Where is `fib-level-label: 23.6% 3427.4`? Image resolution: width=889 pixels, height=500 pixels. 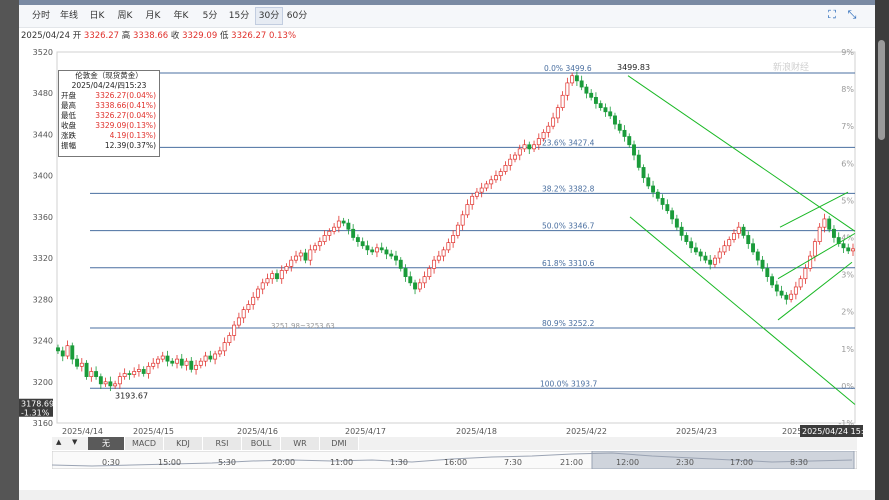 fib-level-label: 23.6% 3427.4 is located at coordinates (568, 142).